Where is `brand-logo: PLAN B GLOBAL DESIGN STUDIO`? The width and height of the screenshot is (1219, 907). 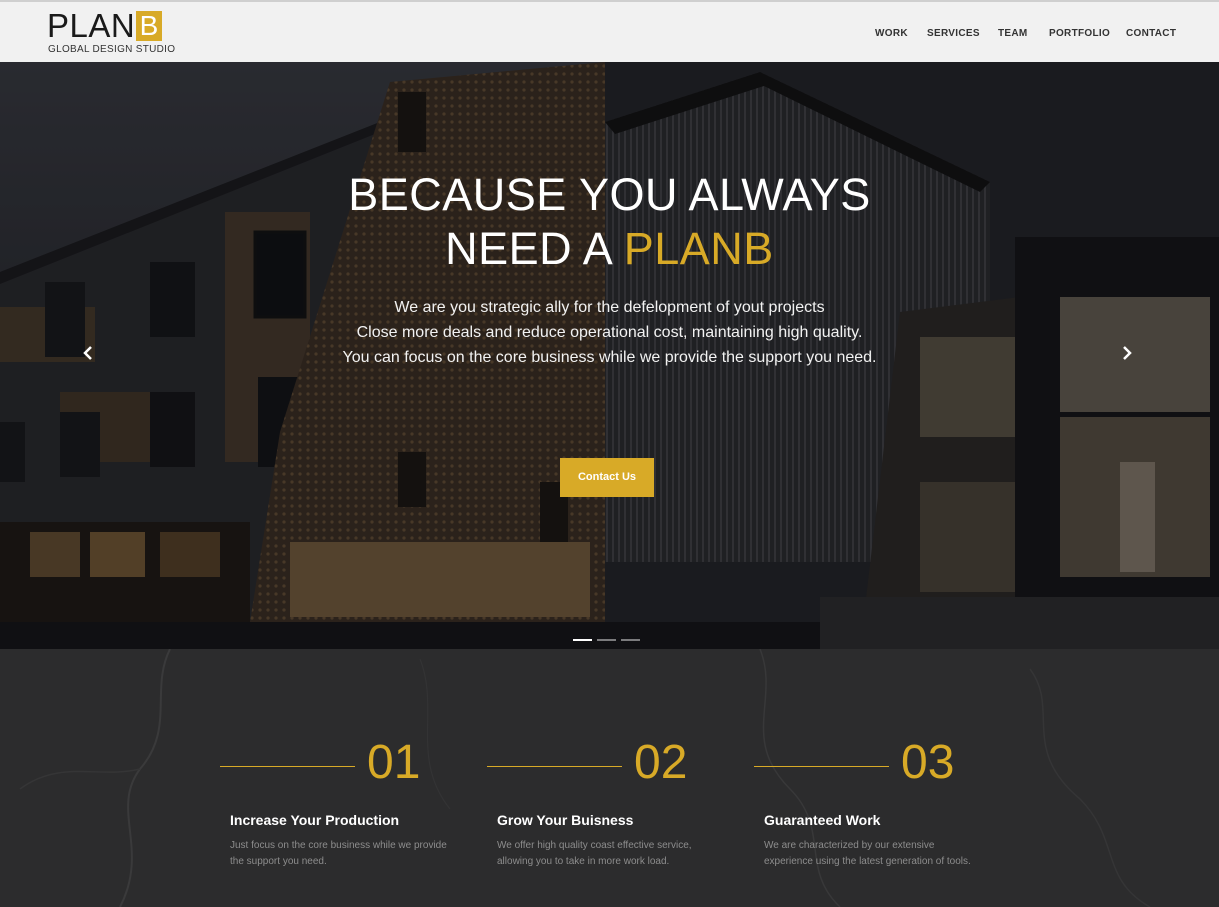
brand-logo: PLAN B GLOBAL DESIGN STUDIO is located at coordinates (111, 32).